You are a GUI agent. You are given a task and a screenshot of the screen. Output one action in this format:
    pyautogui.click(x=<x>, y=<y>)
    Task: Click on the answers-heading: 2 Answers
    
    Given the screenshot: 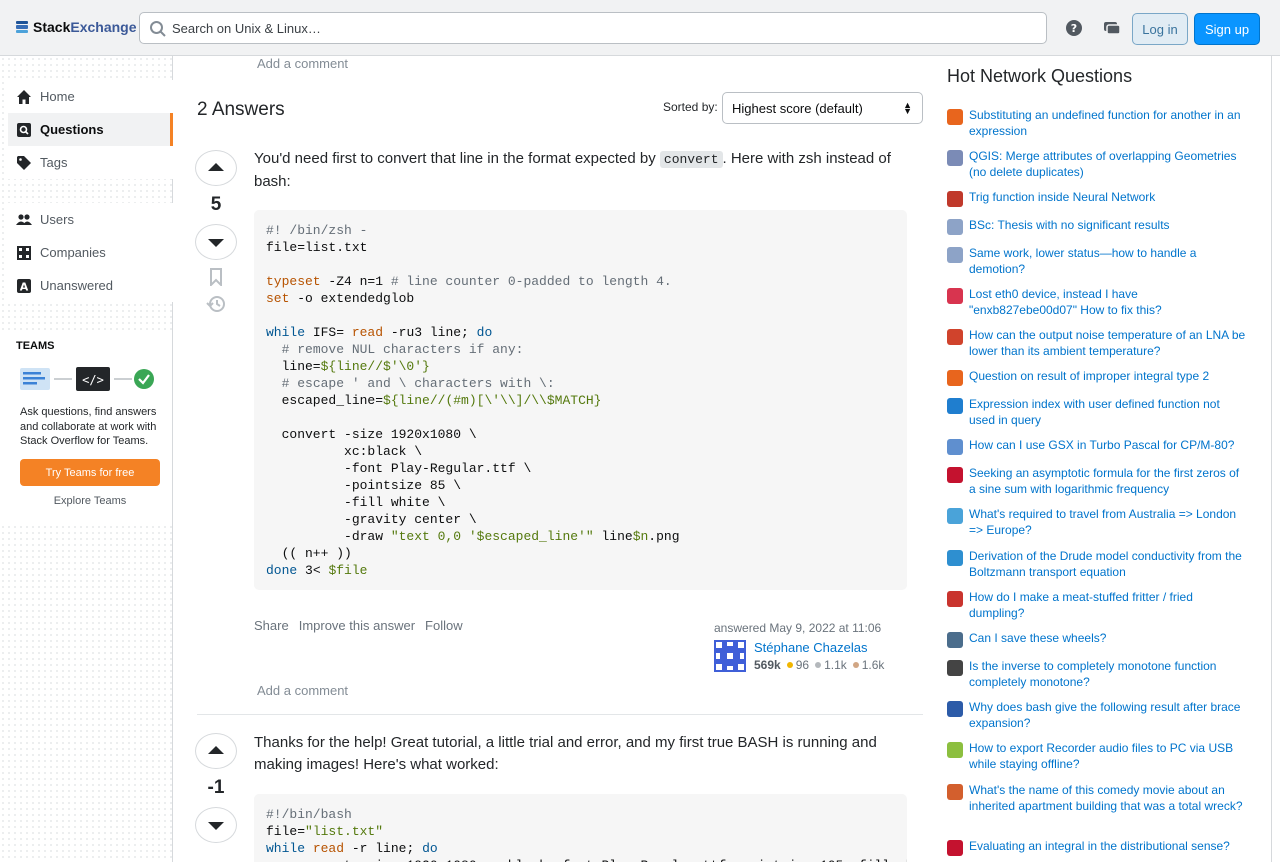 What is the action you would take?
    pyautogui.click(x=241, y=110)
    